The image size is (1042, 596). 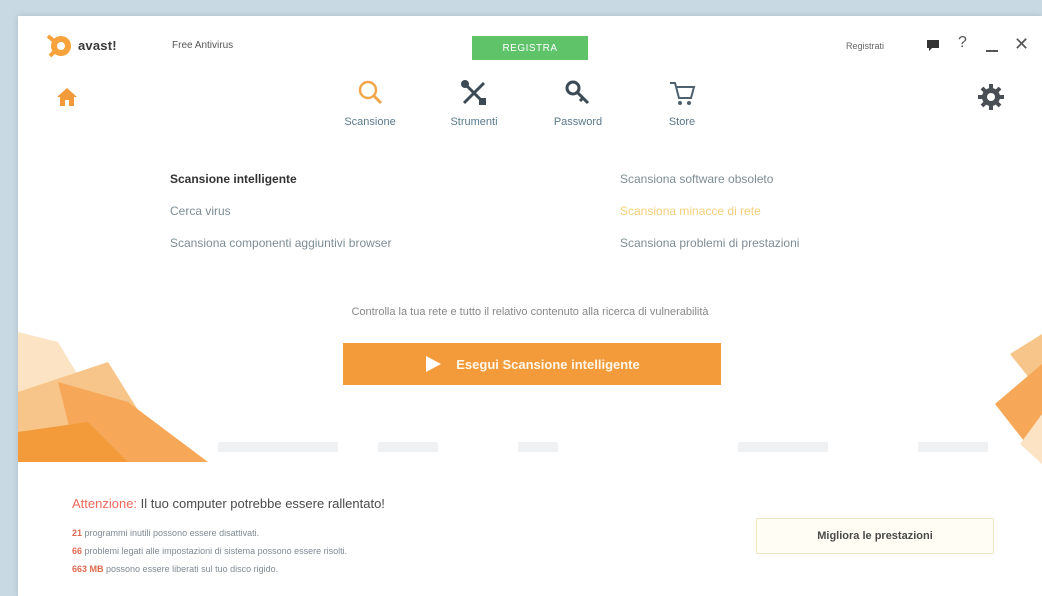 What do you see at coordinates (203, 45) in the screenshot?
I see `product-name: Free Antivirus` at bounding box center [203, 45].